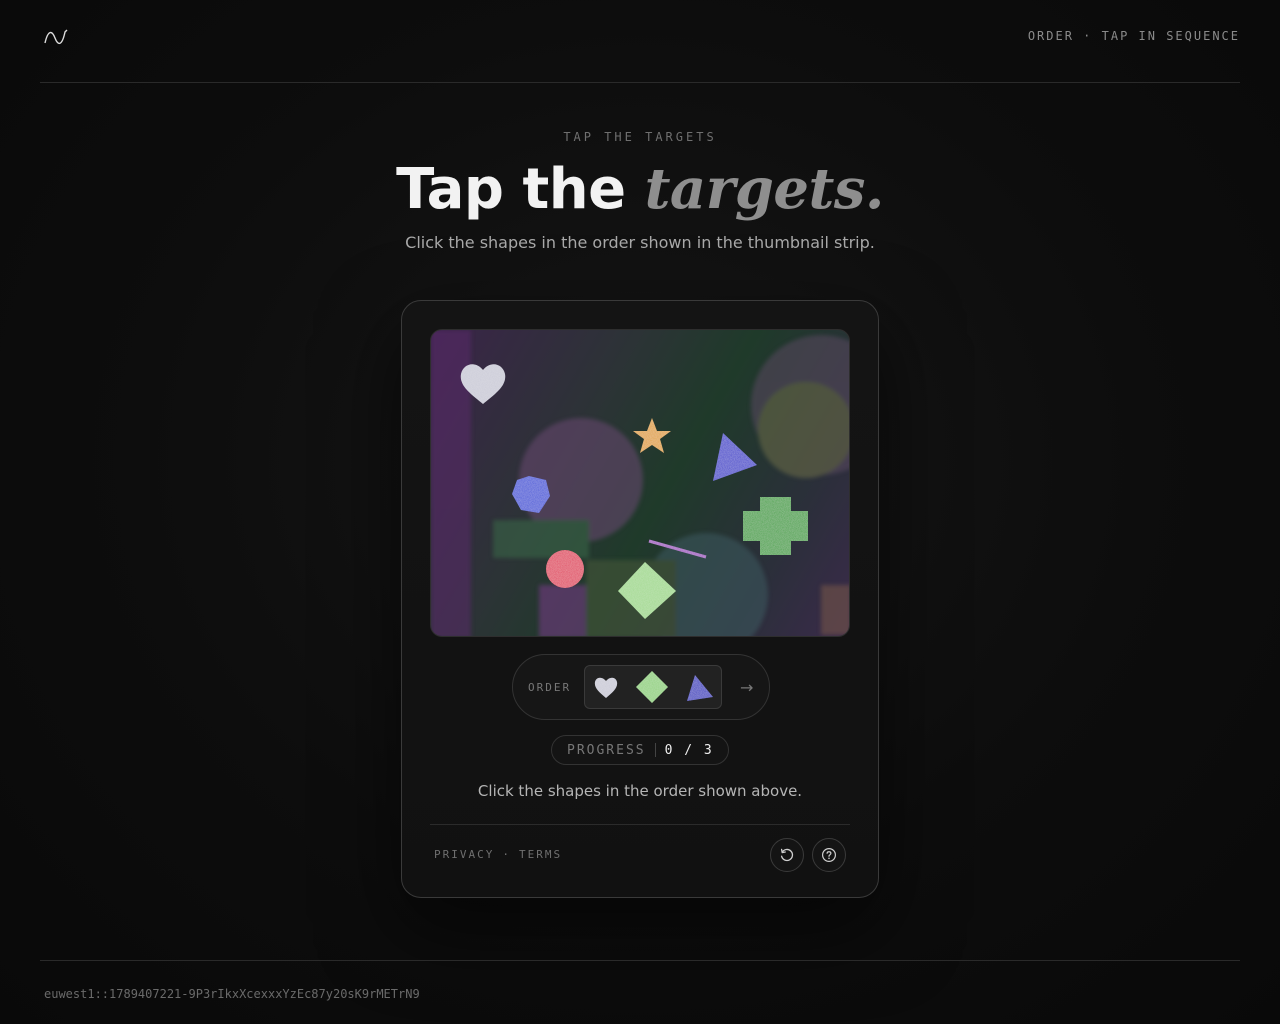 Image resolution: width=1280 pixels, height=1024 pixels. I want to click on diamond-icon, so click(651, 687).